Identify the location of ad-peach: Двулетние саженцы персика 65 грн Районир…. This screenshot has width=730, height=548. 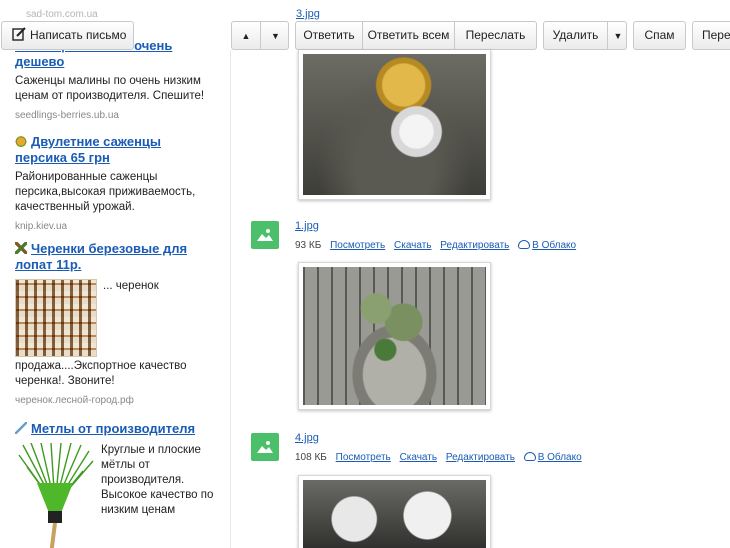
(115, 183).